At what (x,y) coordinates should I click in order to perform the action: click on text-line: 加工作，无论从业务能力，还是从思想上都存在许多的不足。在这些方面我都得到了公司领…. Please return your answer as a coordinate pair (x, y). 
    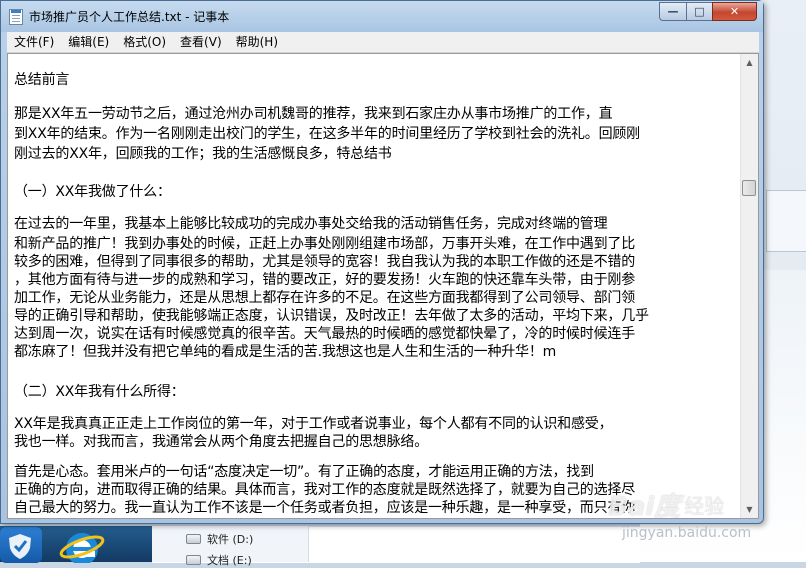
    Looking at the image, I should click on (324, 298).